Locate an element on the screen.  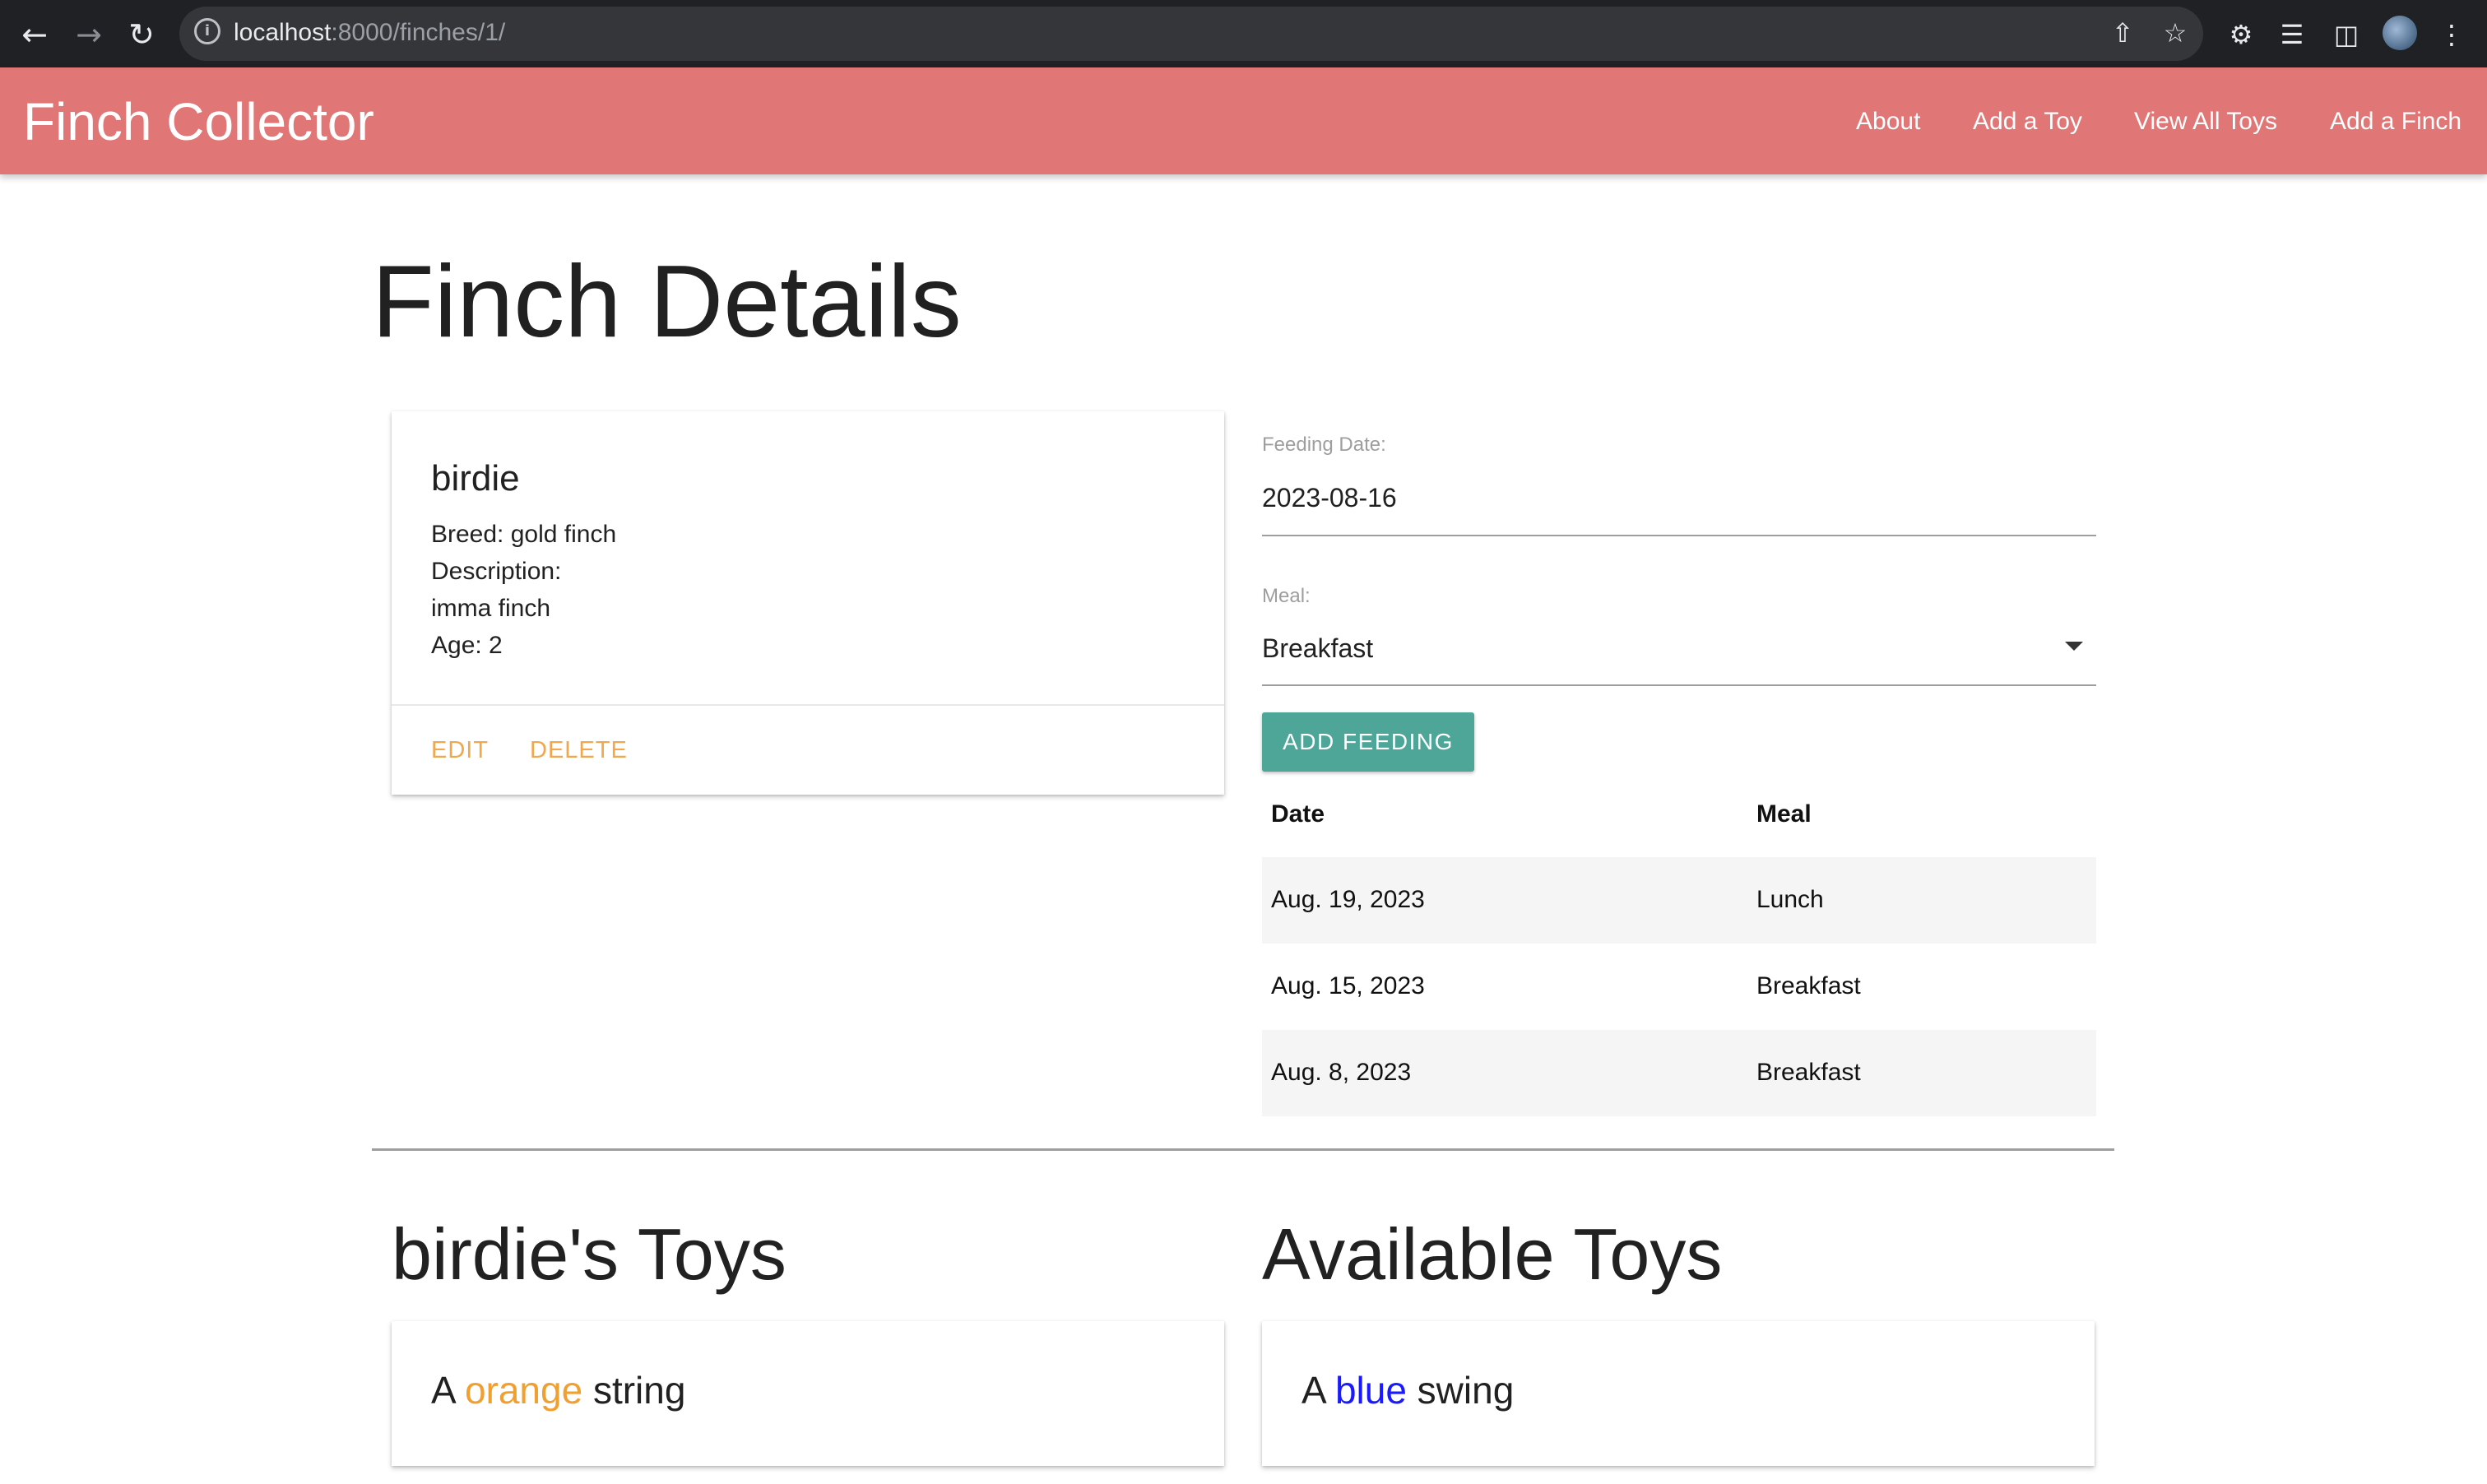
finch-breed: Breed: gold finch is located at coordinates (524, 534).